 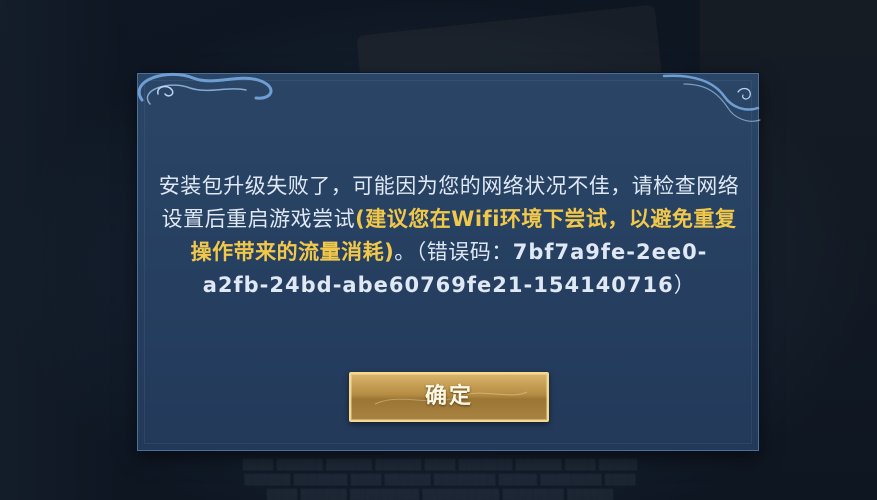 I want to click on cloud-swirl-icon, so click(x=205, y=89).